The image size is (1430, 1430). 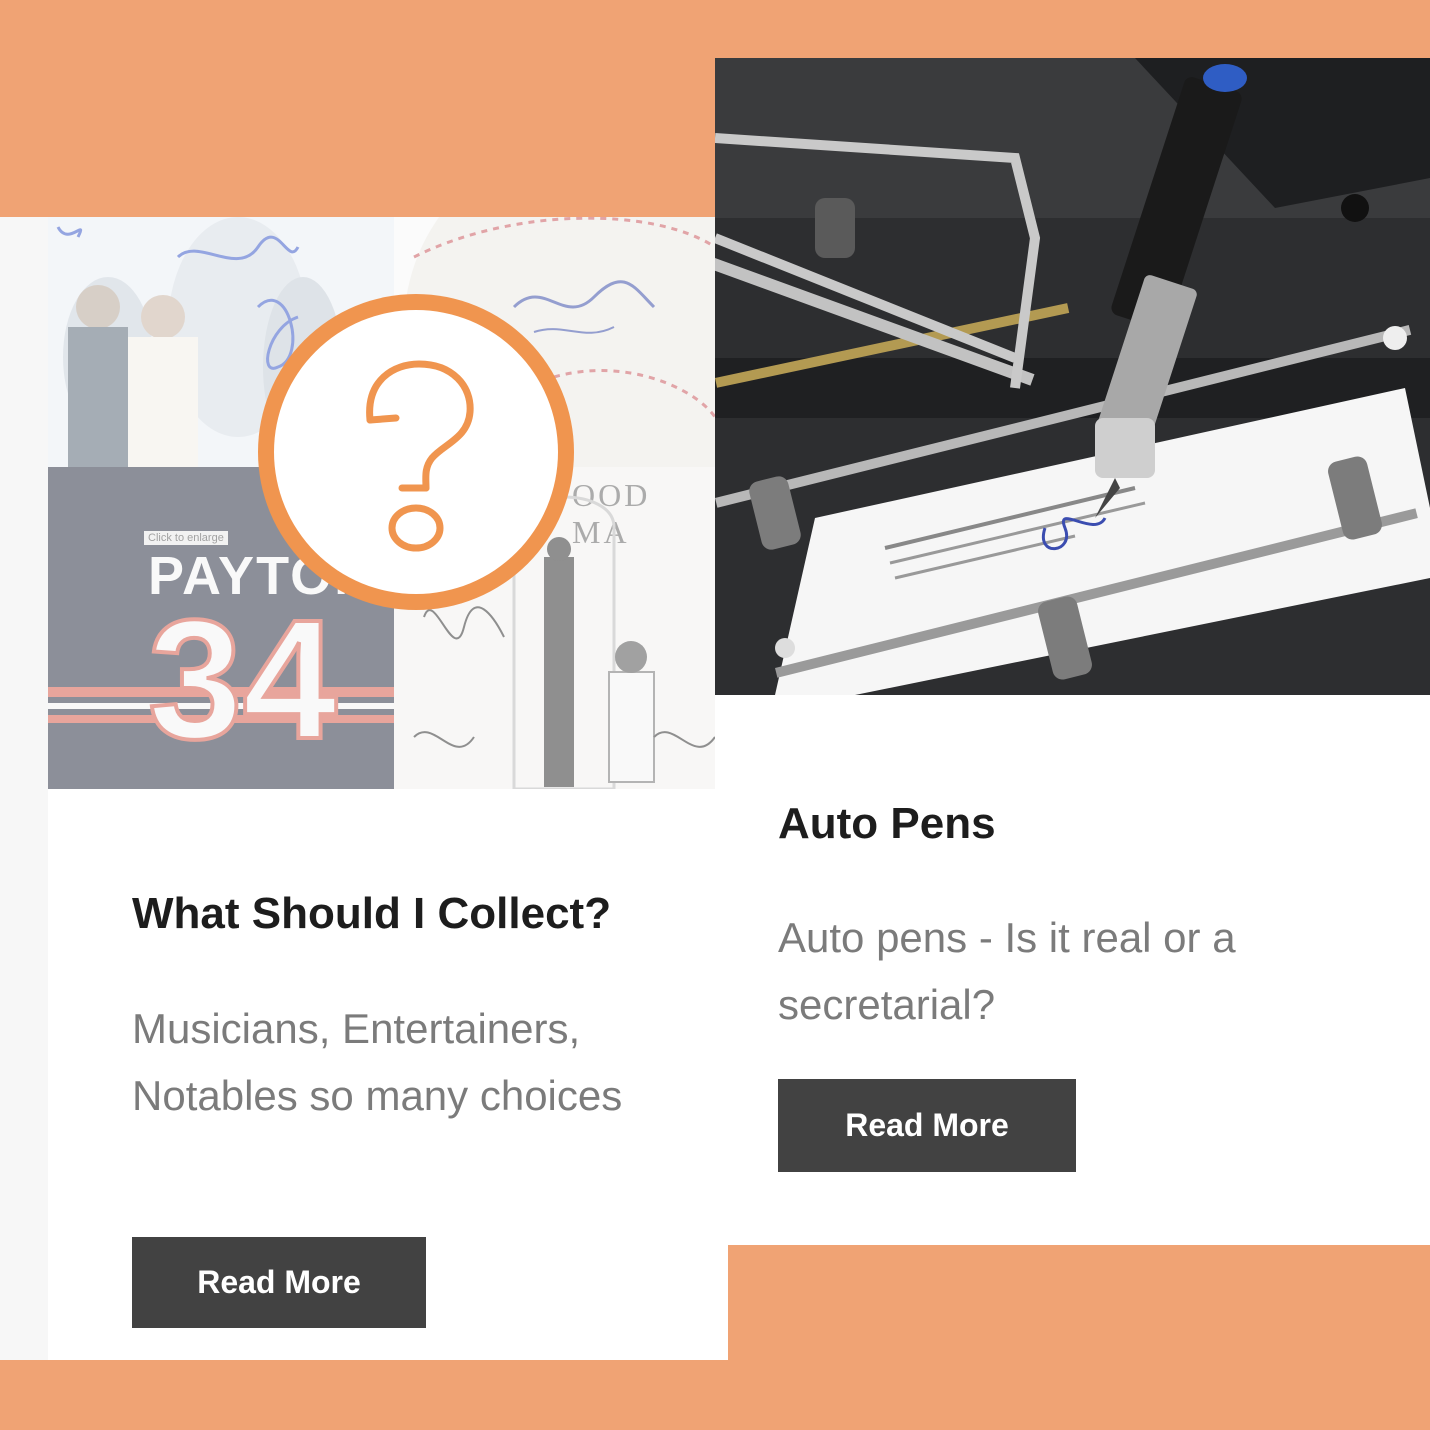 I want to click on card-title: What Should I Collect?, so click(x=371, y=914).